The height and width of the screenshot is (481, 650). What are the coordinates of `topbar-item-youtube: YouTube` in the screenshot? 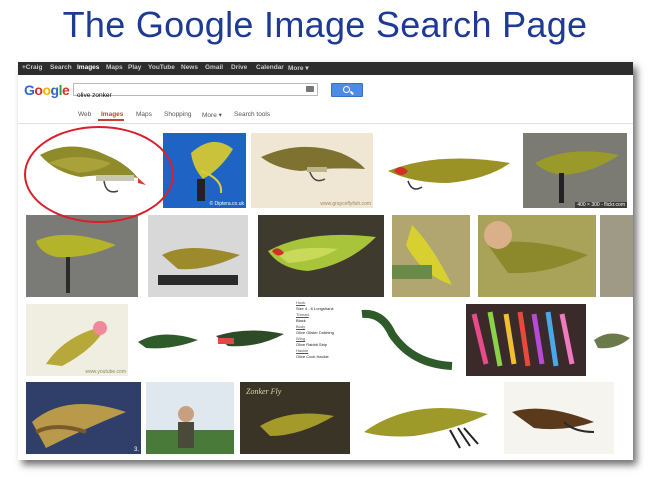 It's located at (161, 67).